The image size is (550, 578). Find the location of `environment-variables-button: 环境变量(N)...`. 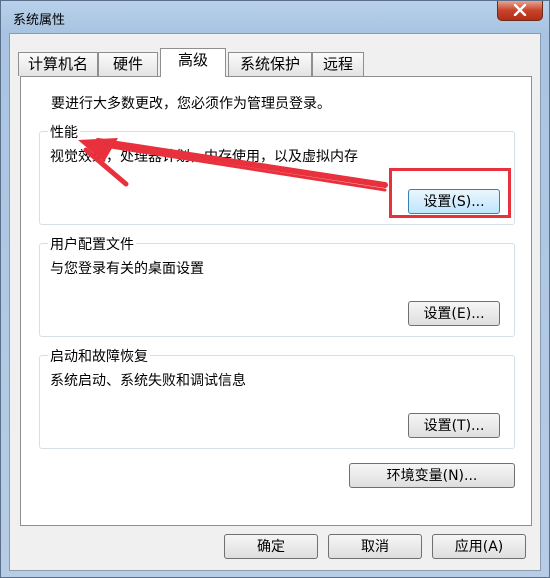

environment-variables-button: 环境变量(N)... is located at coordinates (432, 475).